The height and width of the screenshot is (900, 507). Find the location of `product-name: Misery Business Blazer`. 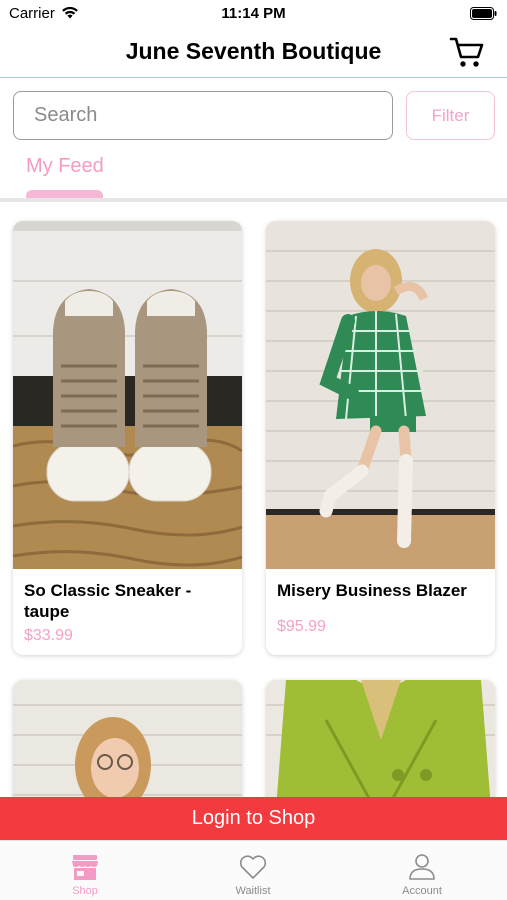

product-name: Misery Business Blazer is located at coordinates (372, 590).